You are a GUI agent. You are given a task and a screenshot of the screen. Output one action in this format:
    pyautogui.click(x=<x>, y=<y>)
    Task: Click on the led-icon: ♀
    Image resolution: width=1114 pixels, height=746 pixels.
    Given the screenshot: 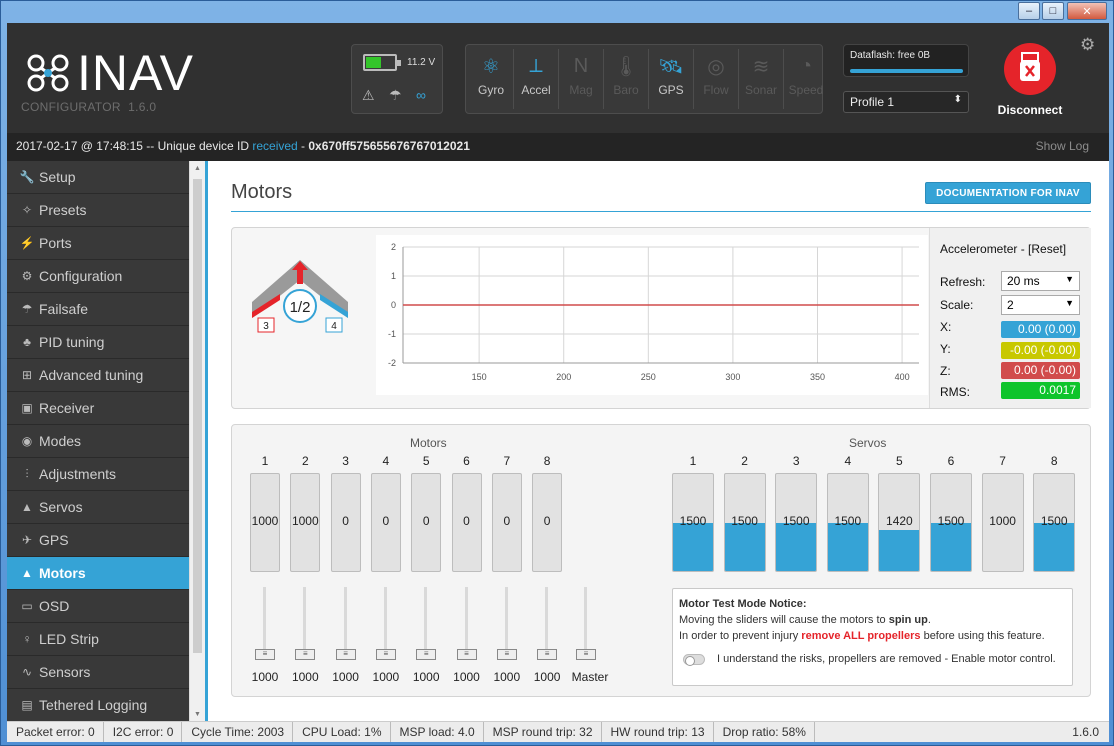 What is the action you would take?
    pyautogui.click(x=27, y=639)
    